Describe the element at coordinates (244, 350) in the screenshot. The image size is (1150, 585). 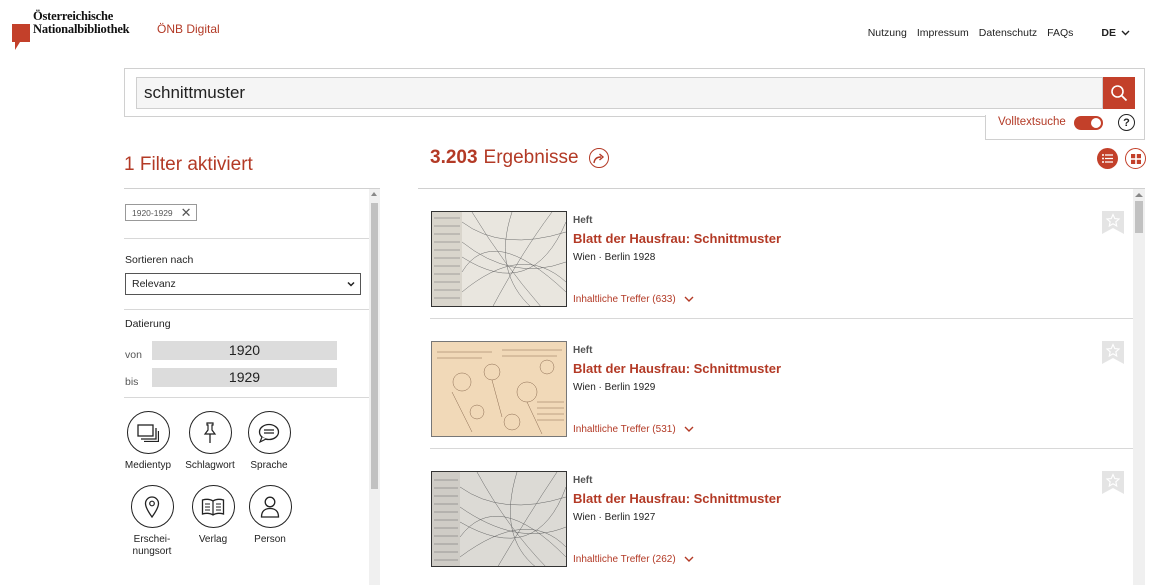
I see `year-from-input: 1920` at that location.